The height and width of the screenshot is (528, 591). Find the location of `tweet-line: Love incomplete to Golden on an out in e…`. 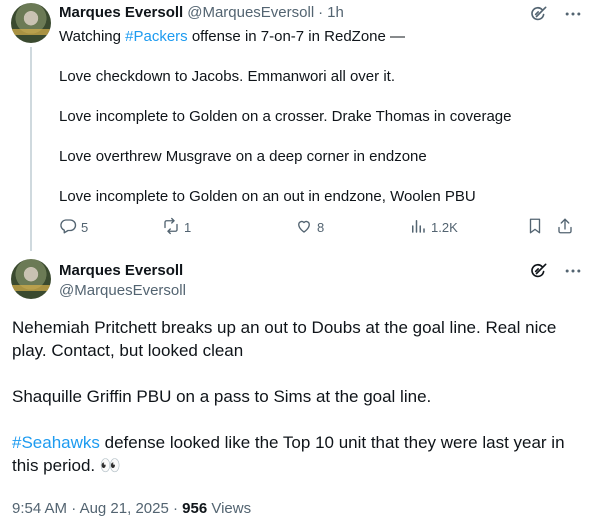

tweet-line: Love incomplete to Golden on an out in e… is located at coordinates (267, 196).